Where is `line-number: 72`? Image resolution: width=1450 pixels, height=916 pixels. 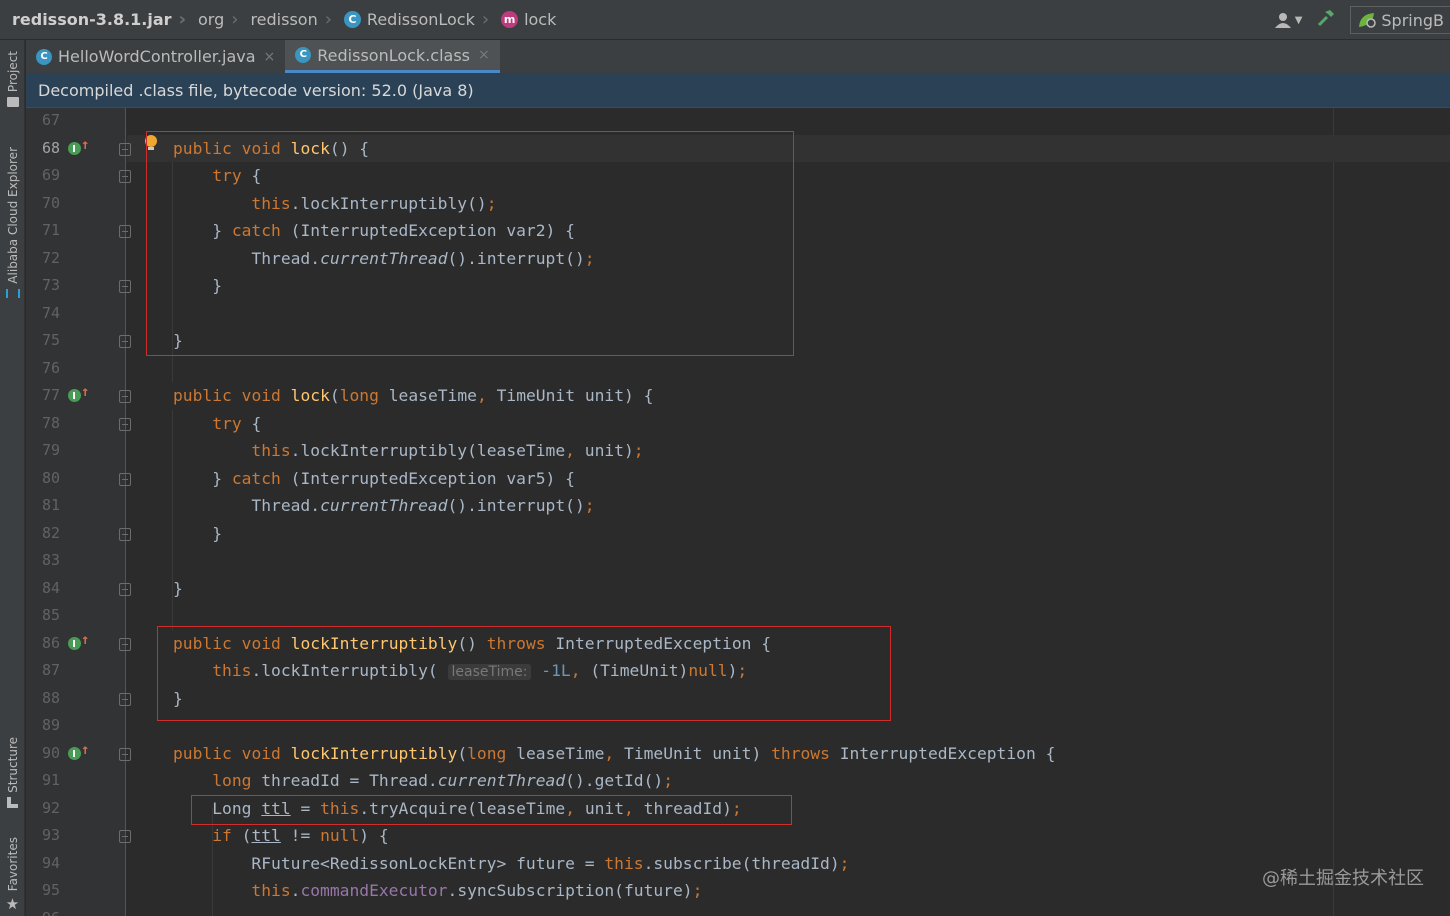 line-number: 72 is located at coordinates (50, 258).